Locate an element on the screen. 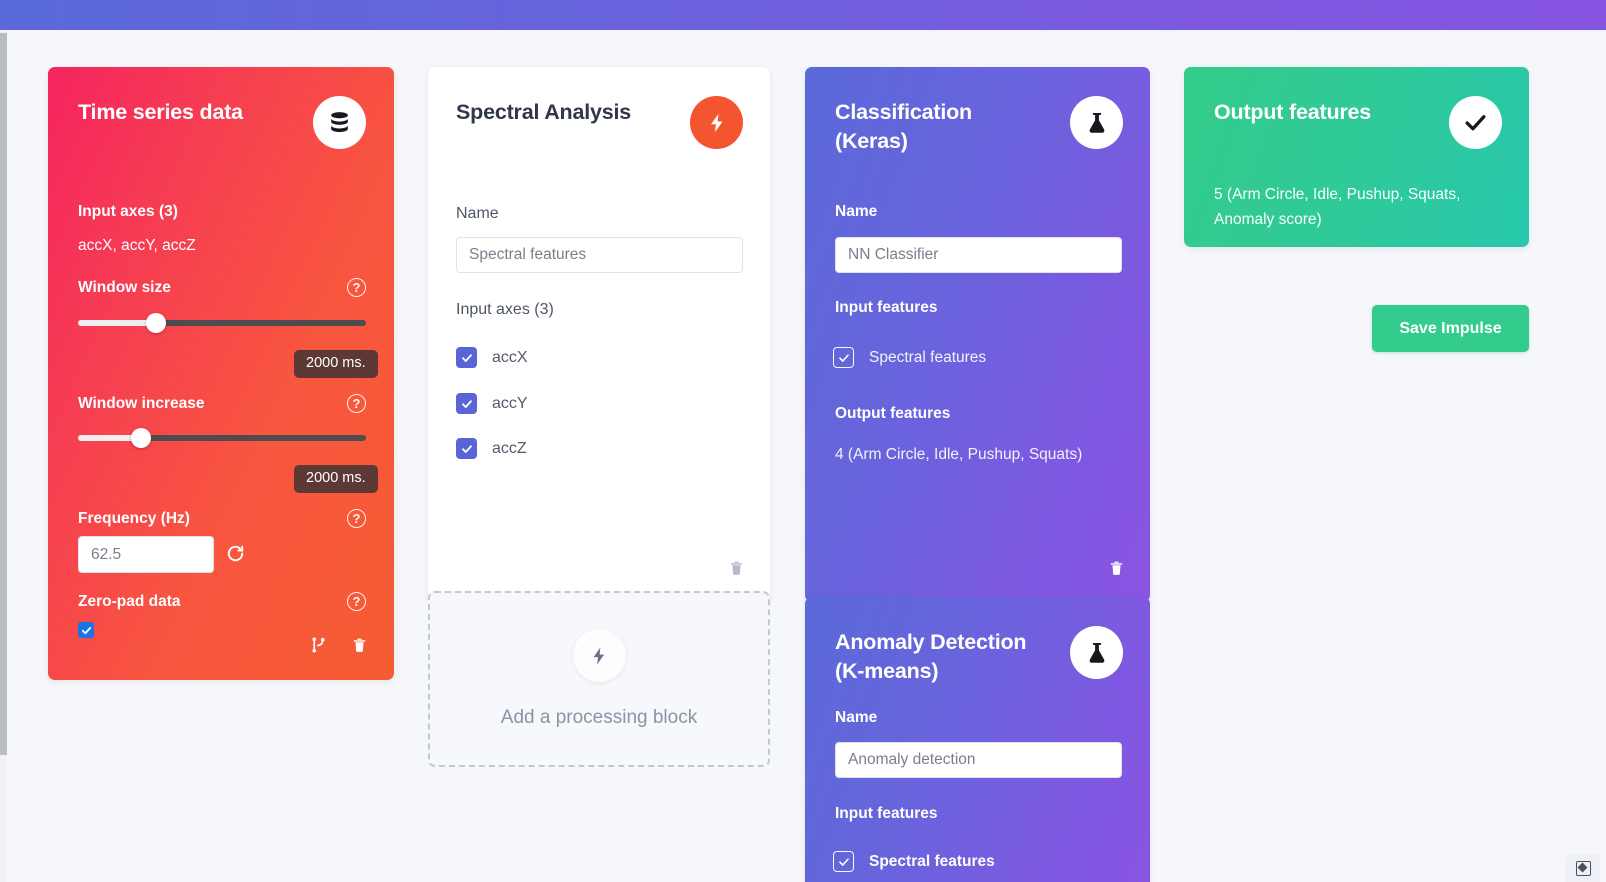 The width and height of the screenshot is (1606, 882). save-impulse-button: Save Impulse is located at coordinates (1450, 328).